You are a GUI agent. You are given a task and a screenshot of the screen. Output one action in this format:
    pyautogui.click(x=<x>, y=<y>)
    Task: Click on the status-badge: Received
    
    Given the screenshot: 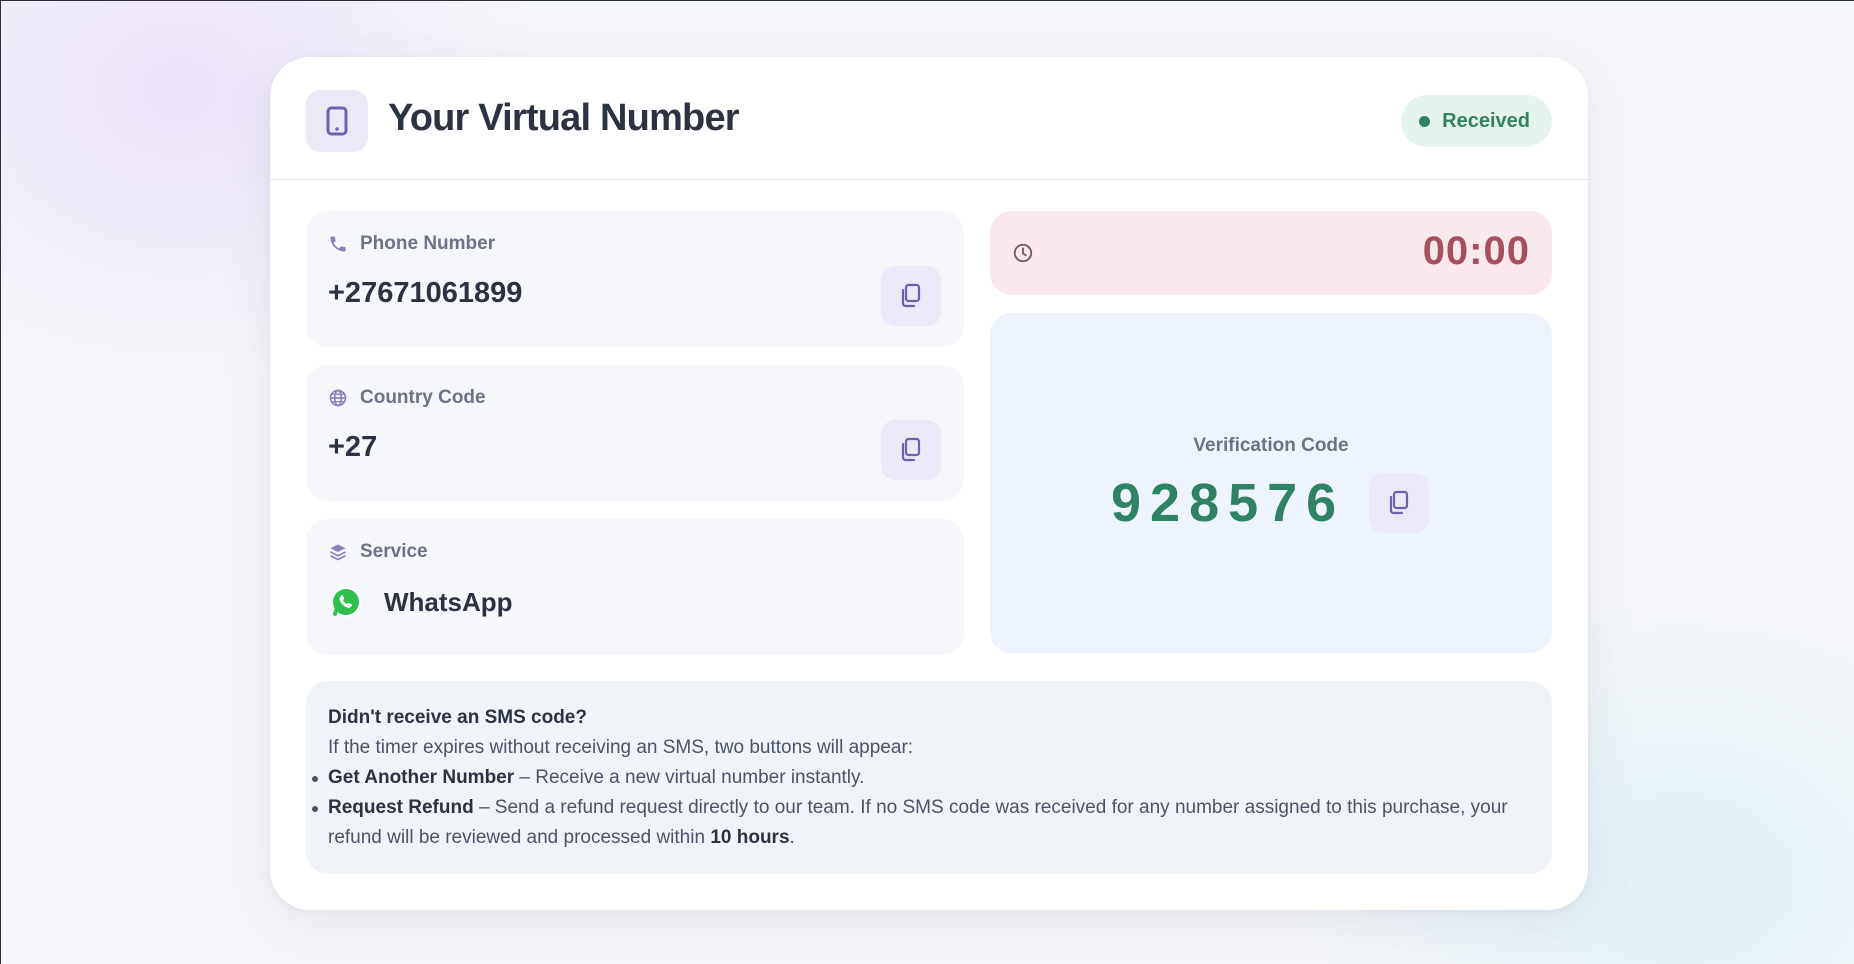 What is the action you would take?
    pyautogui.click(x=1476, y=121)
    